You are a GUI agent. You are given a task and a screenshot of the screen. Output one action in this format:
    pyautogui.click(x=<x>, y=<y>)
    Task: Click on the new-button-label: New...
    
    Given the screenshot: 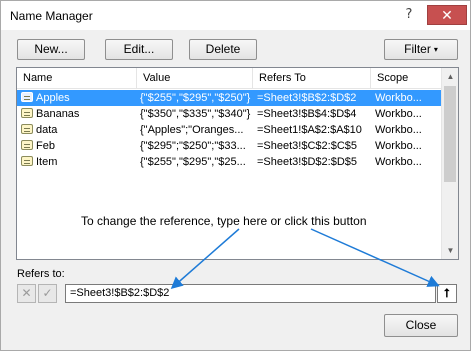 What is the action you would take?
    pyautogui.click(x=51, y=49)
    